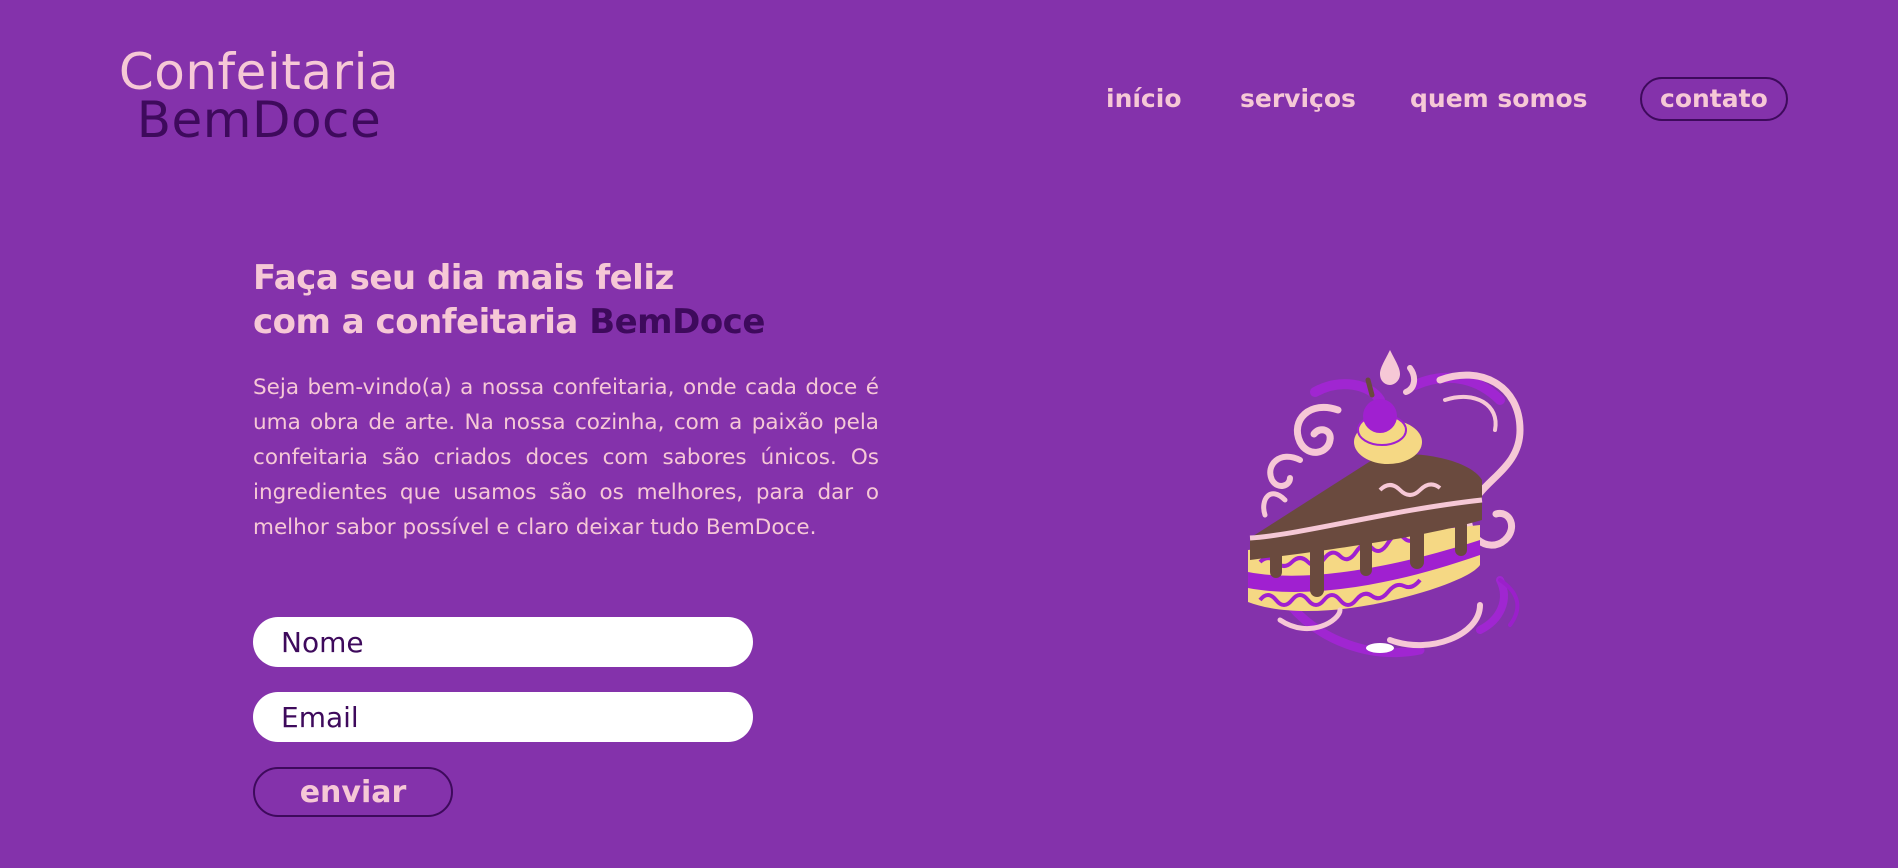 The width and height of the screenshot is (1898, 868). I want to click on name-input, so click(503, 642).